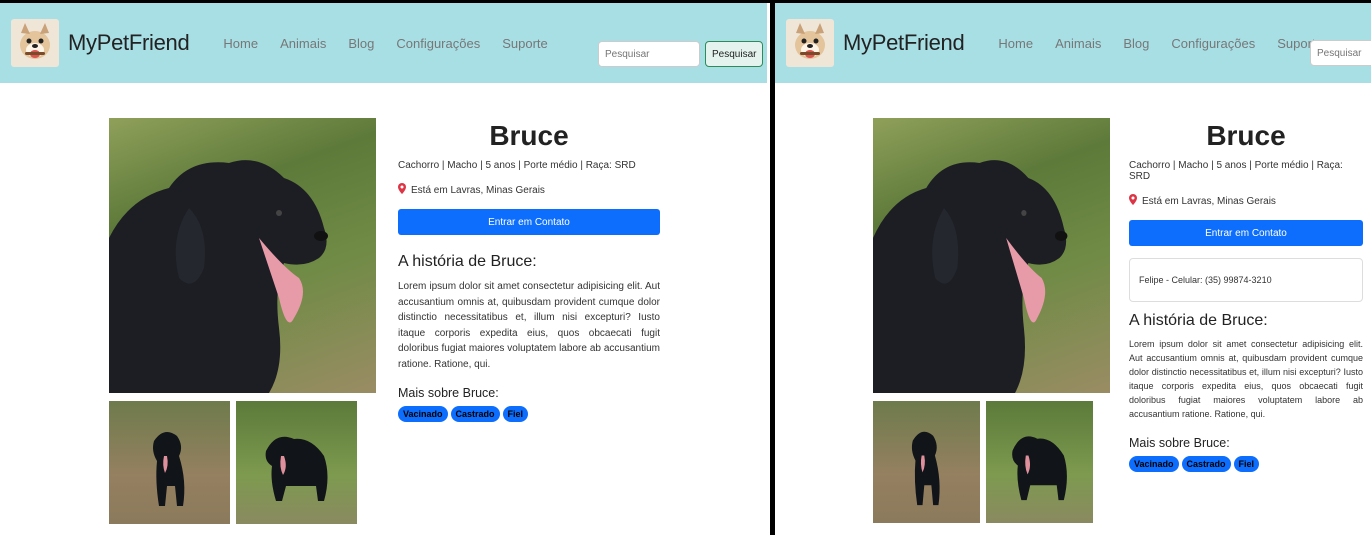 The width and height of the screenshot is (1371, 535). Describe the element at coordinates (734, 54) in the screenshot. I see `search-button: Pesquisar` at that location.